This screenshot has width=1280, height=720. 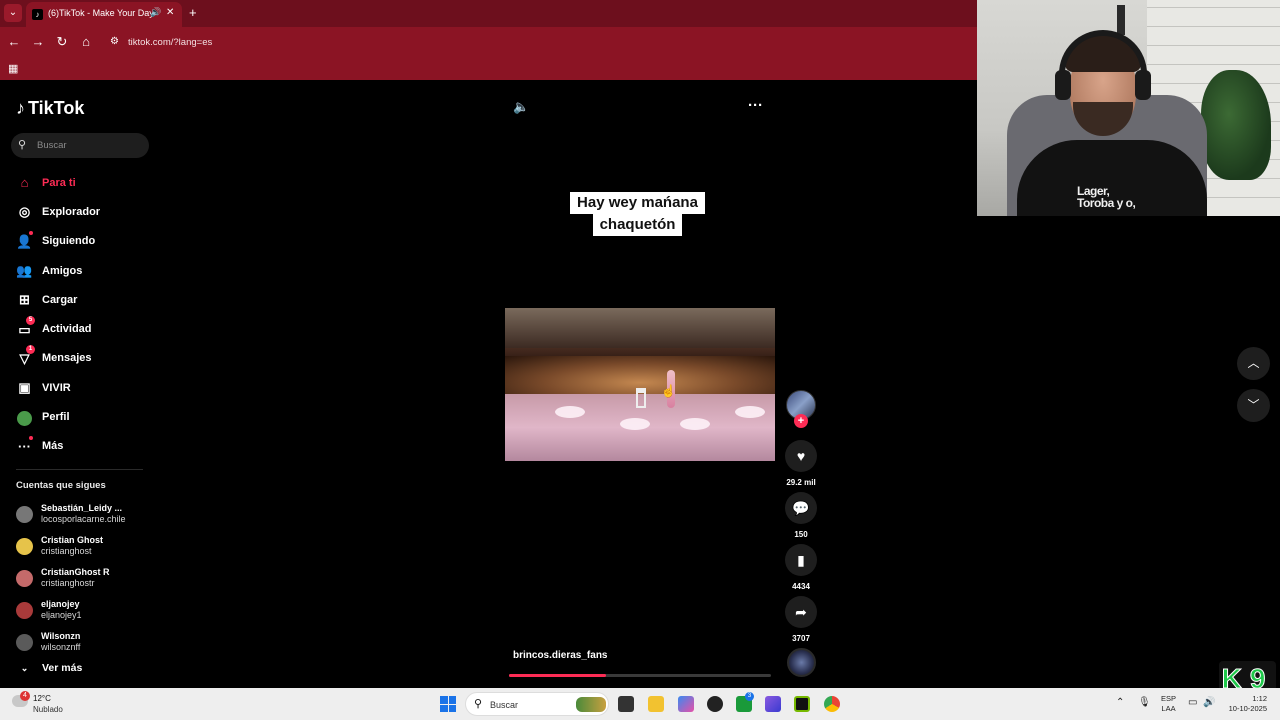 I want to click on profile-icon, so click(x=24, y=417).